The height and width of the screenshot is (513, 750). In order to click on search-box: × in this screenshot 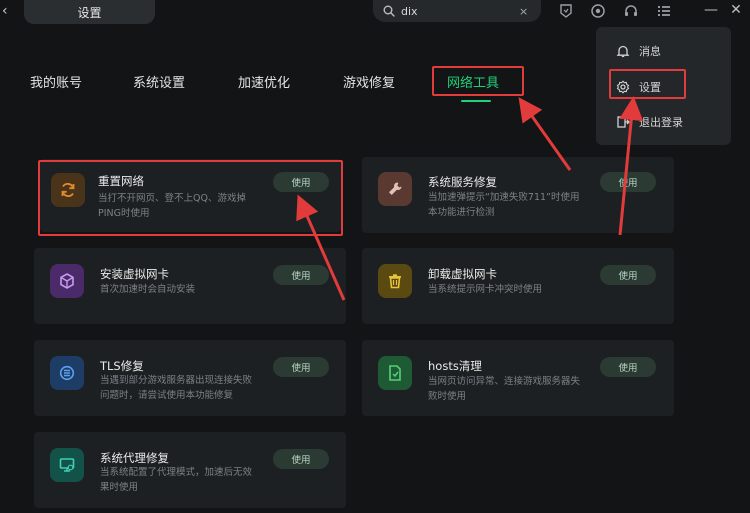, I will do `click(457, 11)`.